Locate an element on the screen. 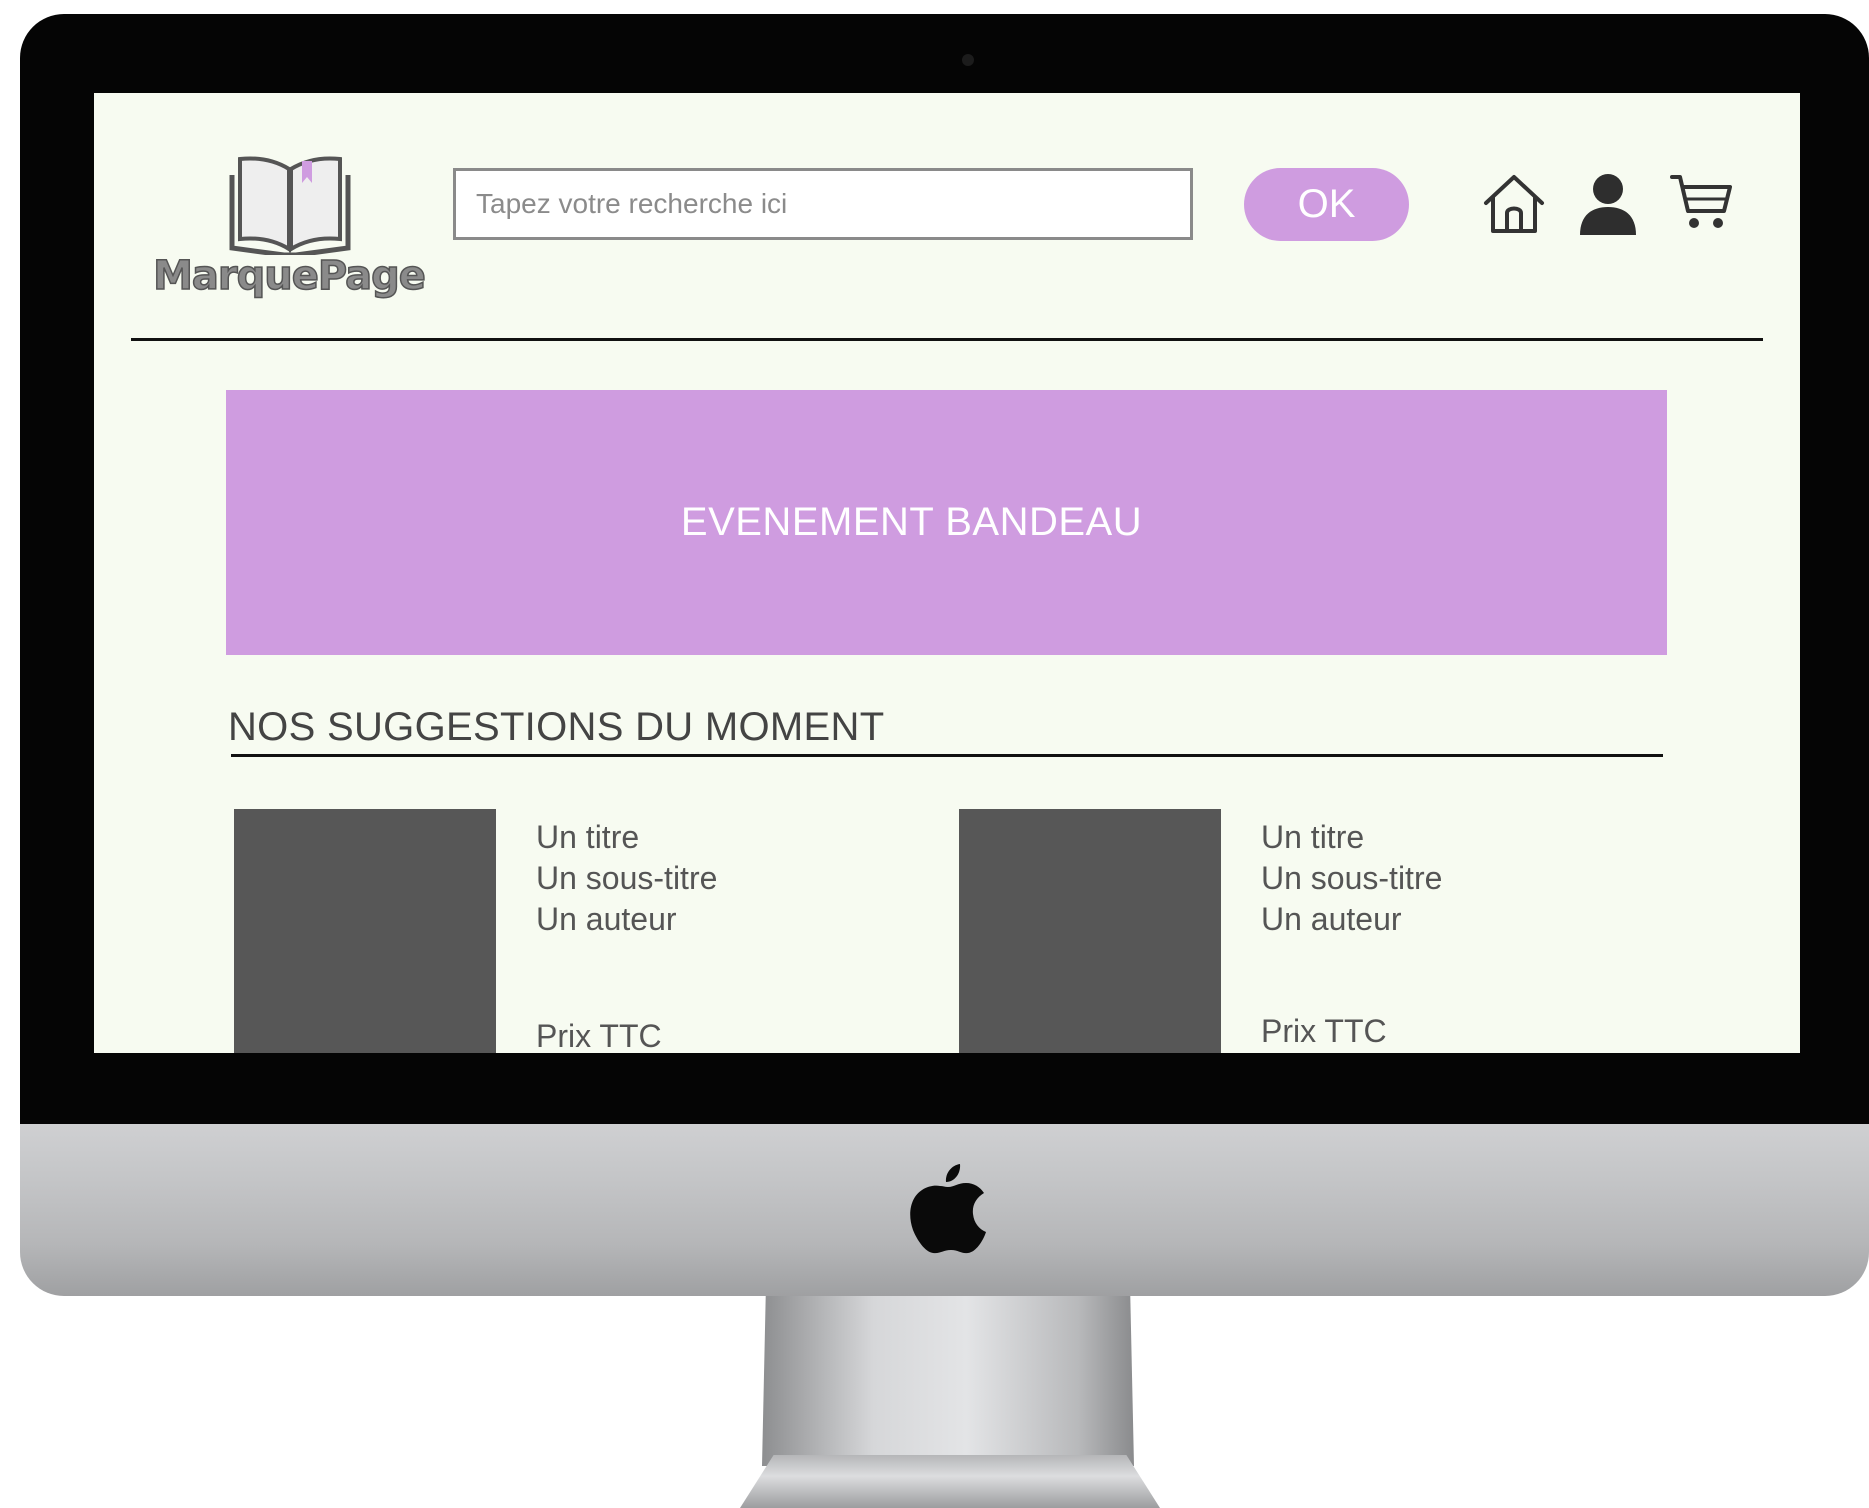  home-icon is located at coordinates (1514, 203).